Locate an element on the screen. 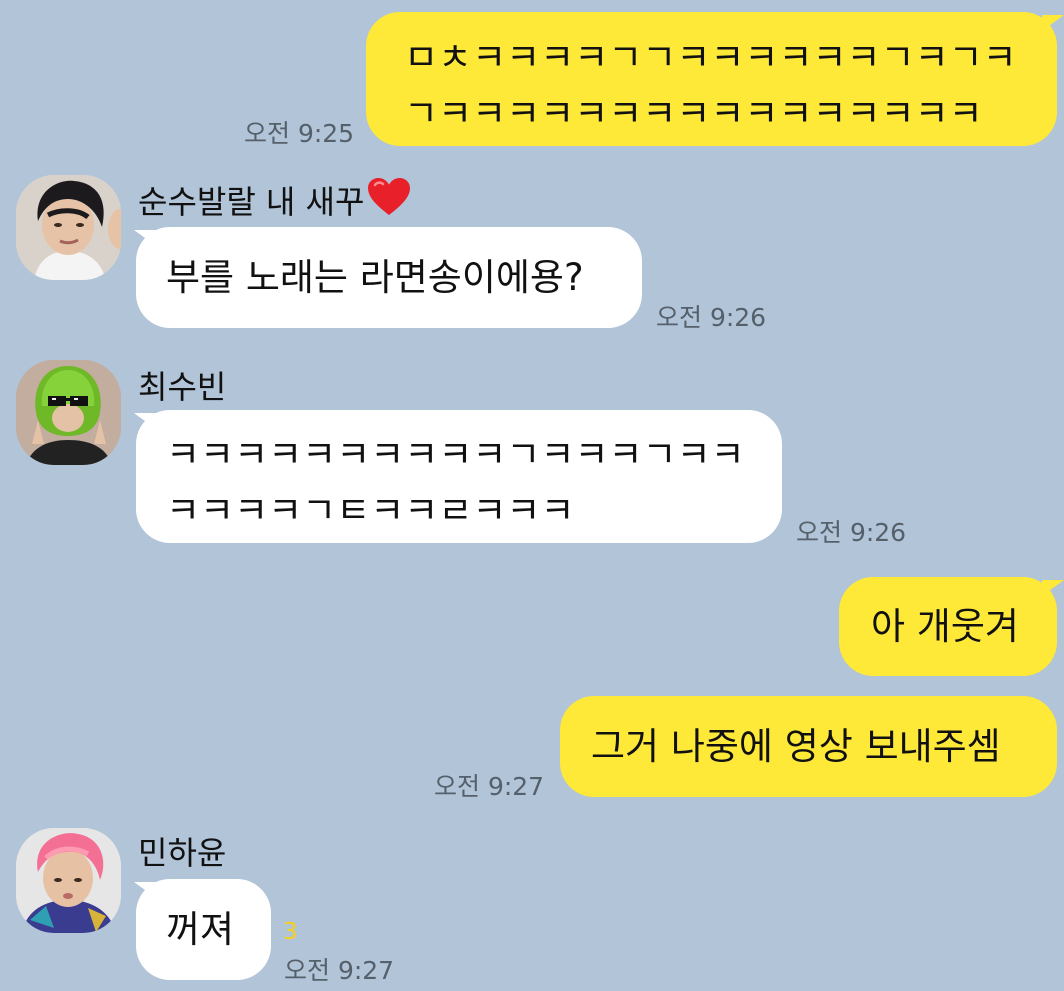 The image size is (1064, 991). unread-count: 3 is located at coordinates (290, 932).